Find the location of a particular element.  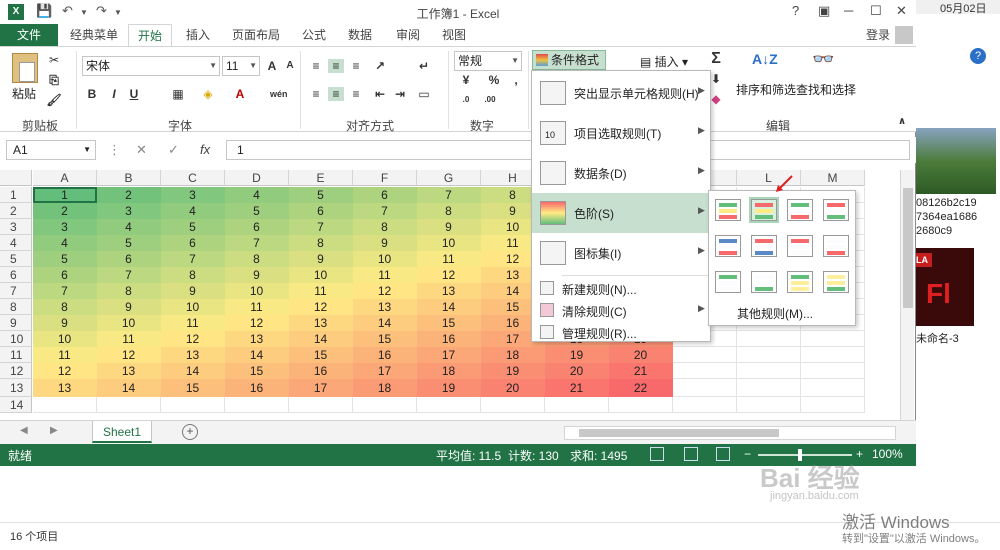

italic-button: I is located at coordinates (114, 94).